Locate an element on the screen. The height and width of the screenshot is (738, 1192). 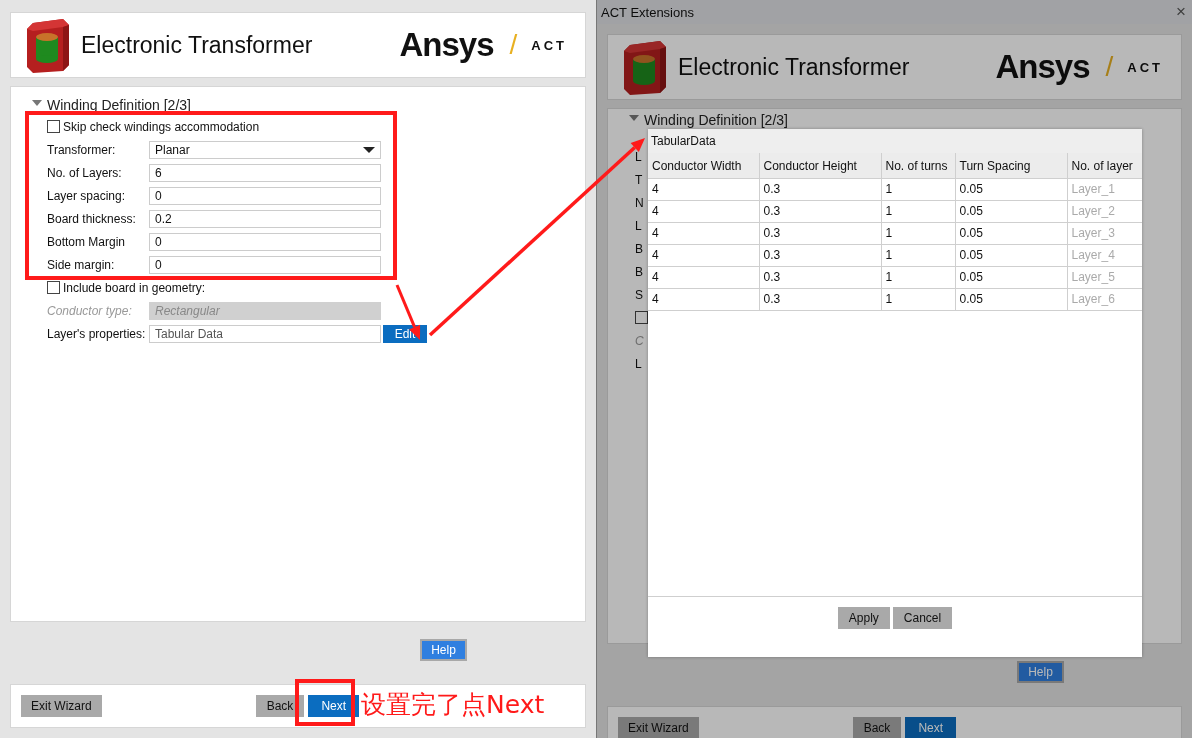
field-label: T is located at coordinates (639, 179).